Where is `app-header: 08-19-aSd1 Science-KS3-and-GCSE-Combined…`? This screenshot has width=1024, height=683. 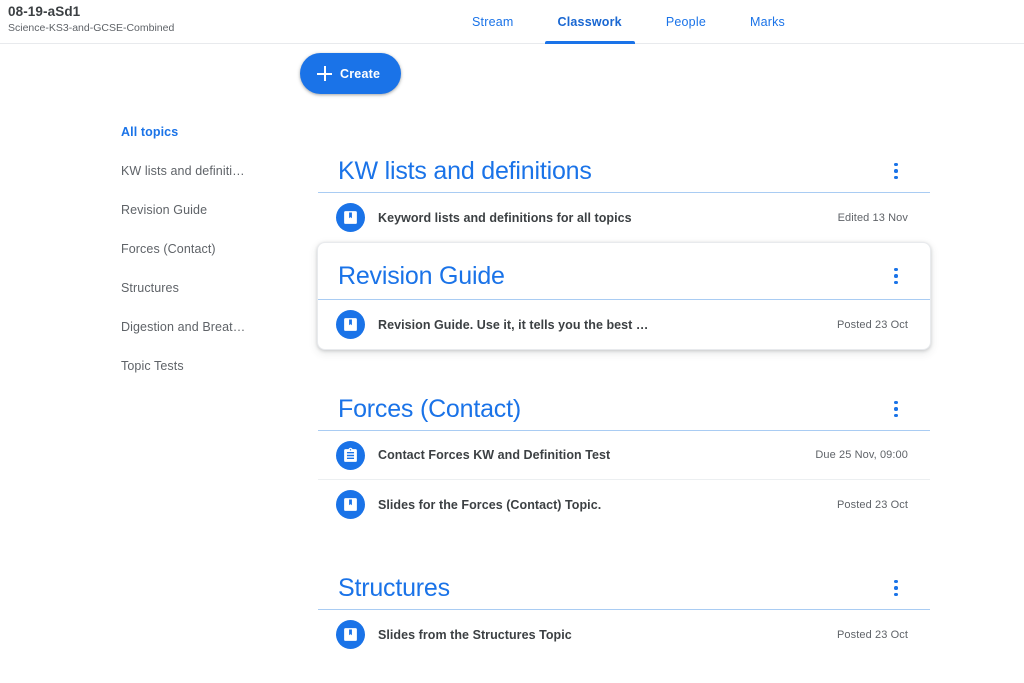 app-header: 08-19-aSd1 Science-KS3-and-GCSE-Combined… is located at coordinates (512, 22).